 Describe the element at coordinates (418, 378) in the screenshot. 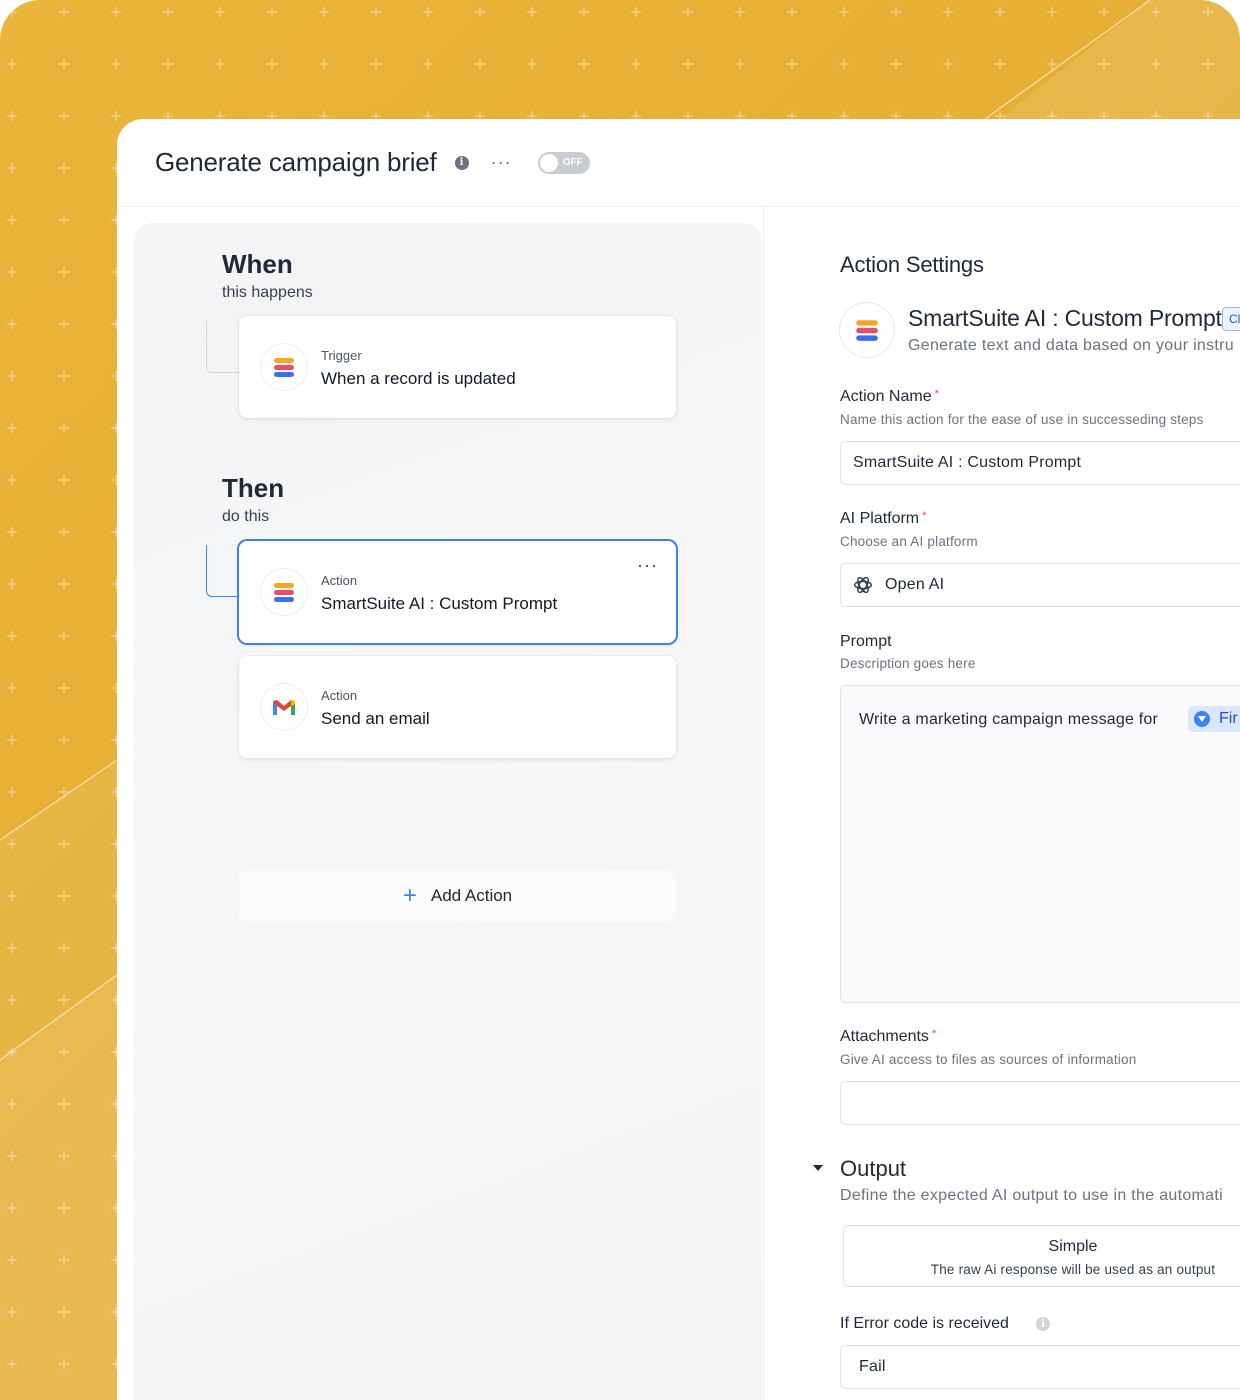

I see `trigger-title: When a record is updated` at that location.